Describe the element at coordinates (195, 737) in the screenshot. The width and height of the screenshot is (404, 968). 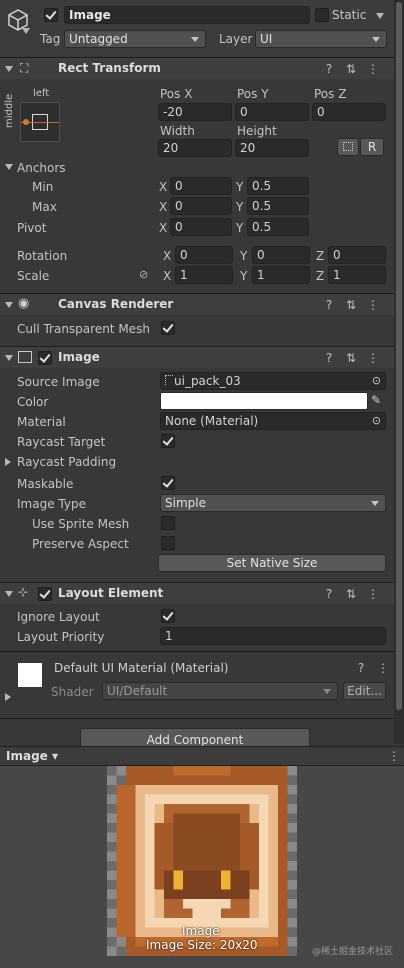
I see `add-component-button: Add Component` at that location.